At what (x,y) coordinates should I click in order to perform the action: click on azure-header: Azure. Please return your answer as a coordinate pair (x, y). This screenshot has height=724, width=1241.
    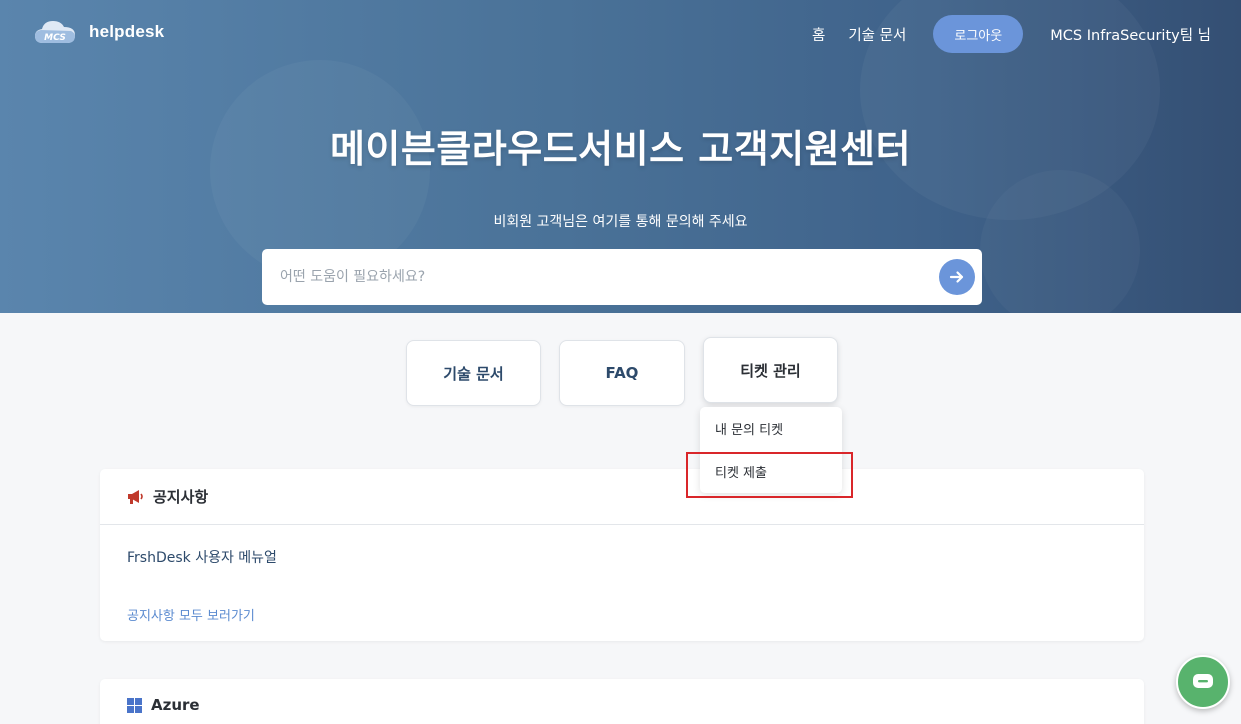
    Looking at the image, I should click on (622, 701).